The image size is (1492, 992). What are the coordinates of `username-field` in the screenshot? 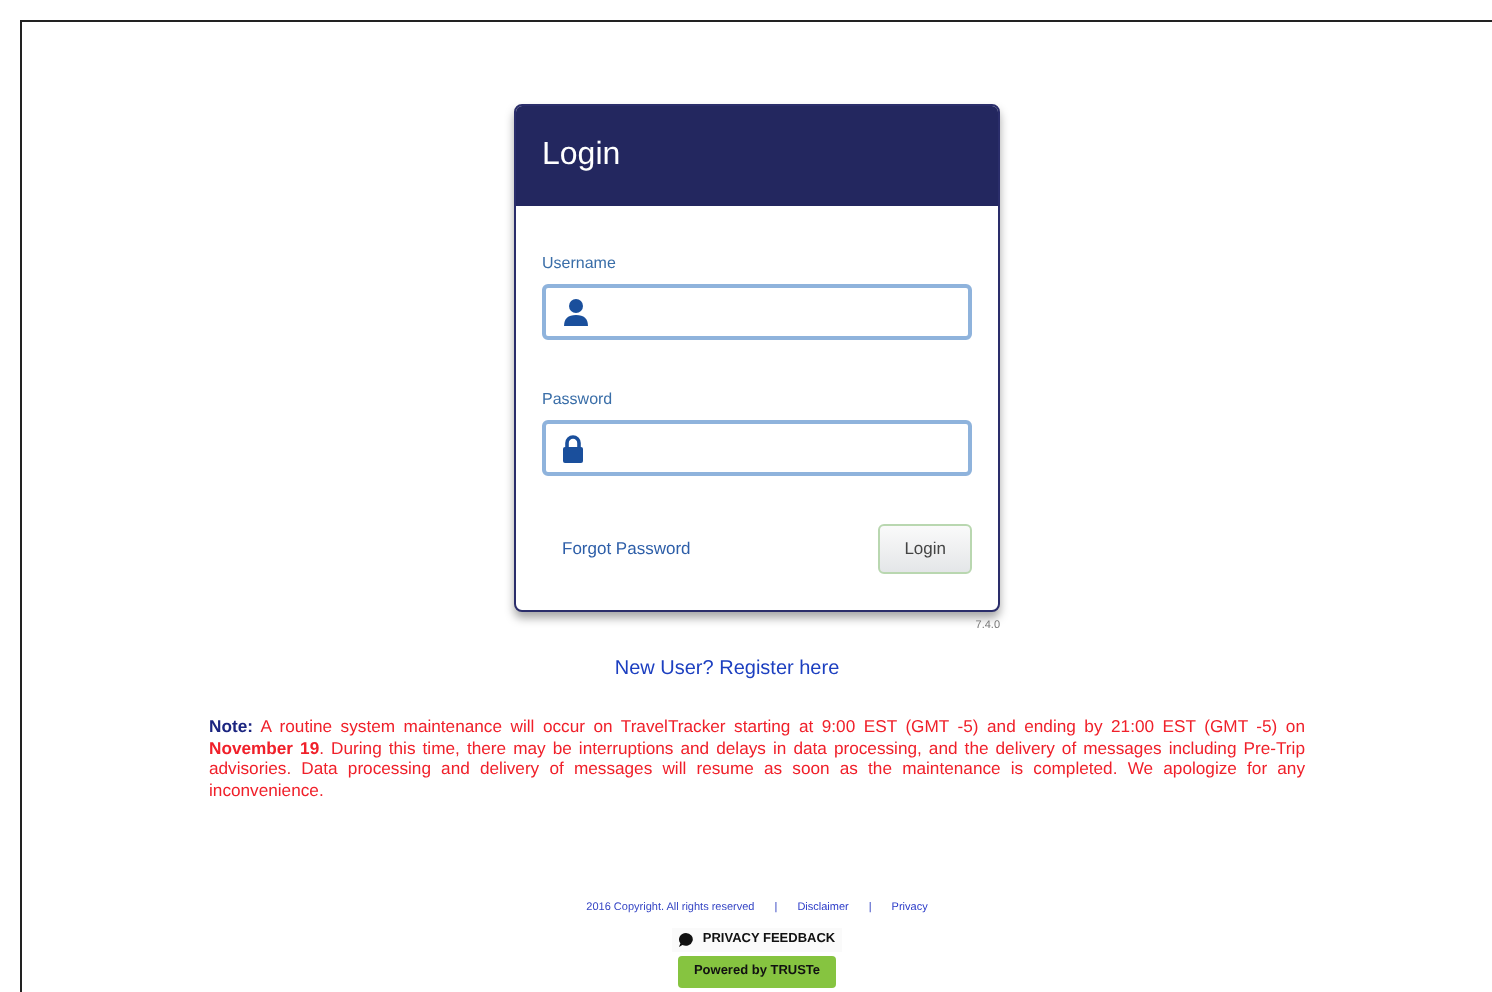 It's located at (757, 312).